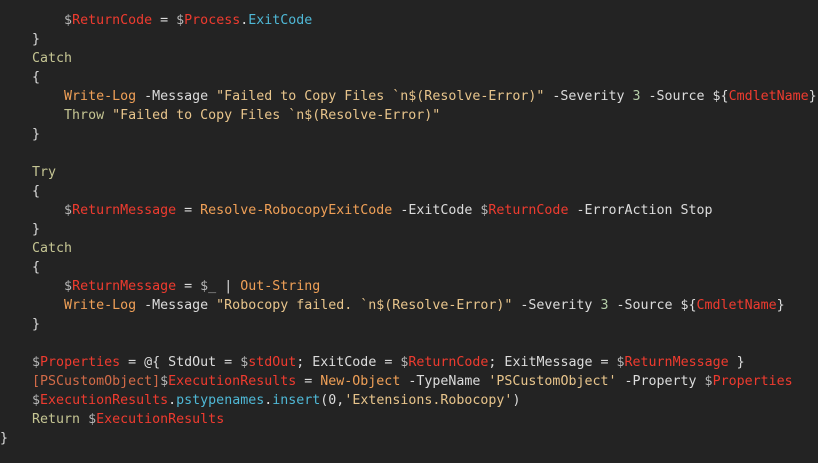 Image resolution: width=818 pixels, height=463 pixels. Describe the element at coordinates (280, 286) in the screenshot. I see `code-token-cmd: Out-String` at that location.